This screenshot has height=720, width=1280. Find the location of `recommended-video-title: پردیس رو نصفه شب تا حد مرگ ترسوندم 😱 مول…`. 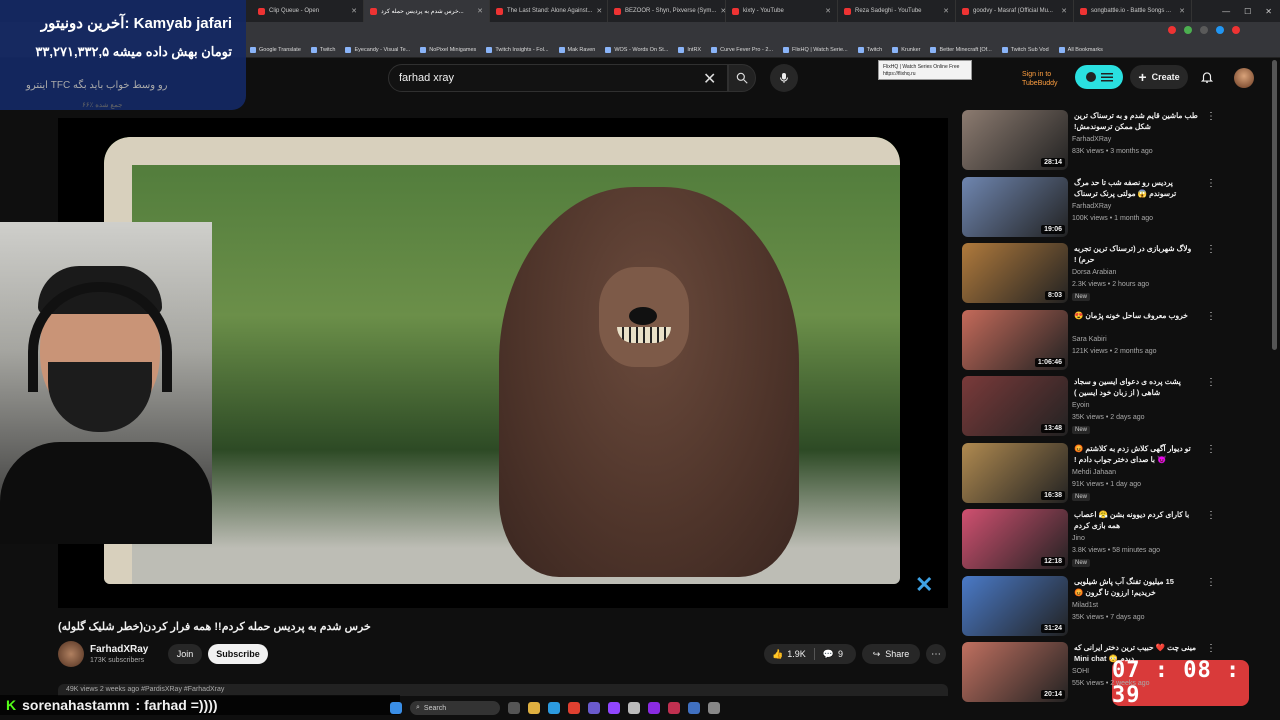

recommended-video-title: پردیس رو نصفه شب تا حد مرگ ترسوندم 😱 مول… is located at coordinates (1137, 188).